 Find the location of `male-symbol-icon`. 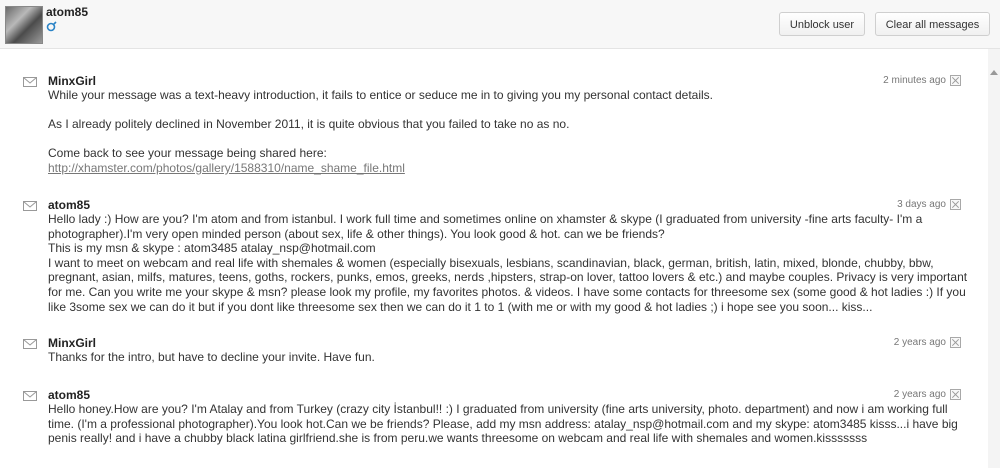

male-symbol-icon is located at coordinates (51, 26).